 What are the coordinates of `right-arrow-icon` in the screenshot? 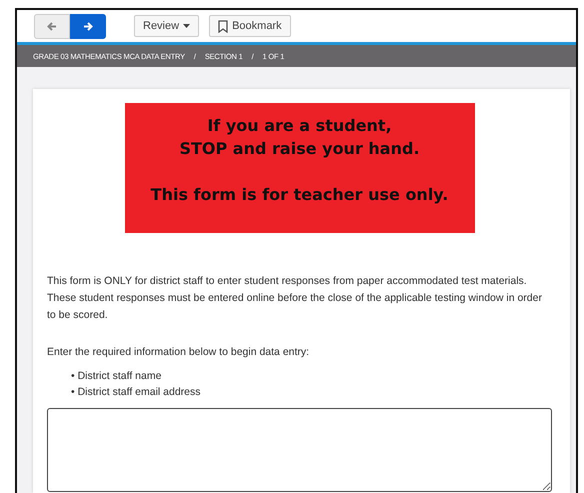 It's located at (88, 26).